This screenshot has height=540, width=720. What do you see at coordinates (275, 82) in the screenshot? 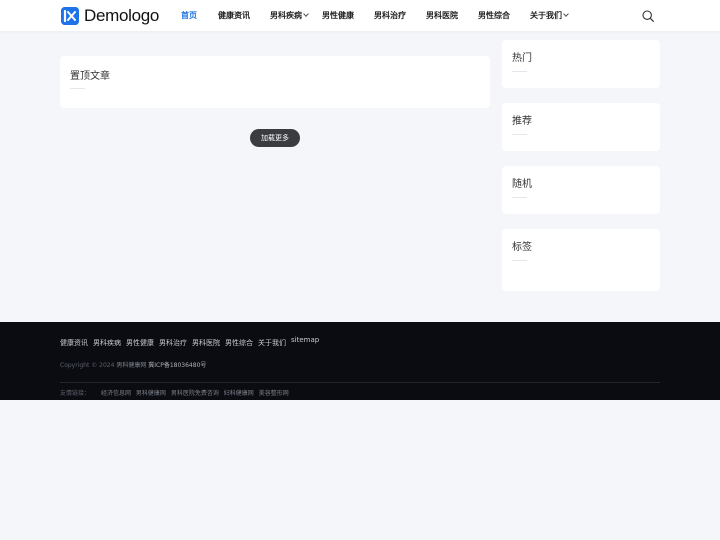
I see `sticky-posts-card: 置顶文章` at bounding box center [275, 82].